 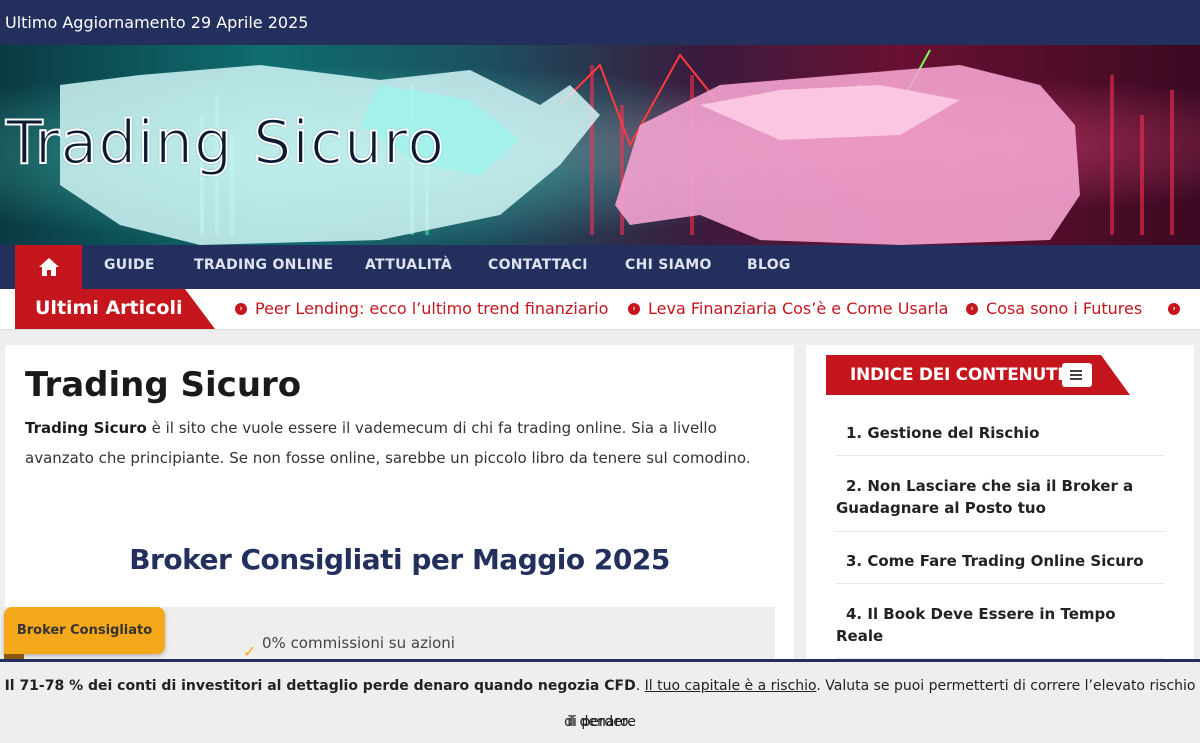 What do you see at coordinates (600, 22) in the screenshot?
I see `top-bar: Ultimo Aggiornamento 29 Aprile 2025` at bounding box center [600, 22].